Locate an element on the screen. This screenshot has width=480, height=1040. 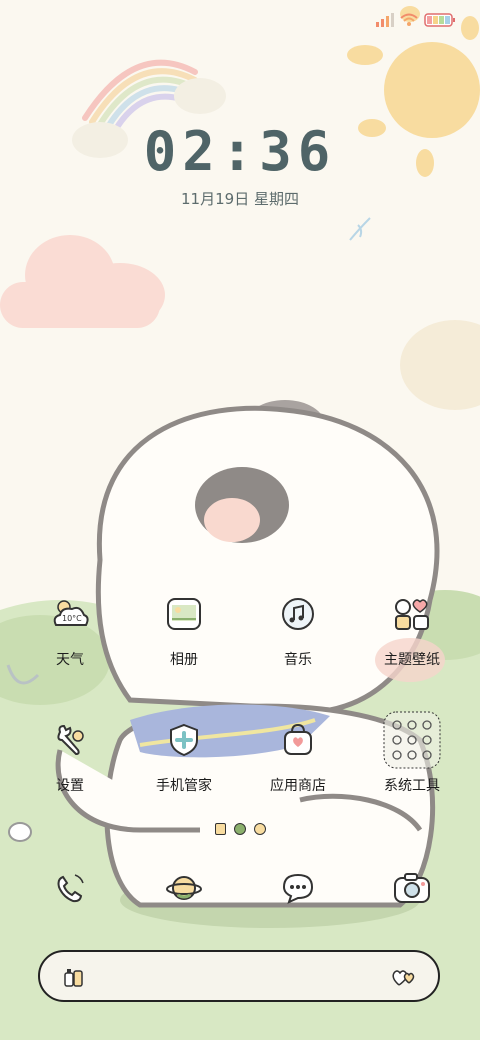
app-phone-manager: 手机管家 is located at coordinates (184, 756).